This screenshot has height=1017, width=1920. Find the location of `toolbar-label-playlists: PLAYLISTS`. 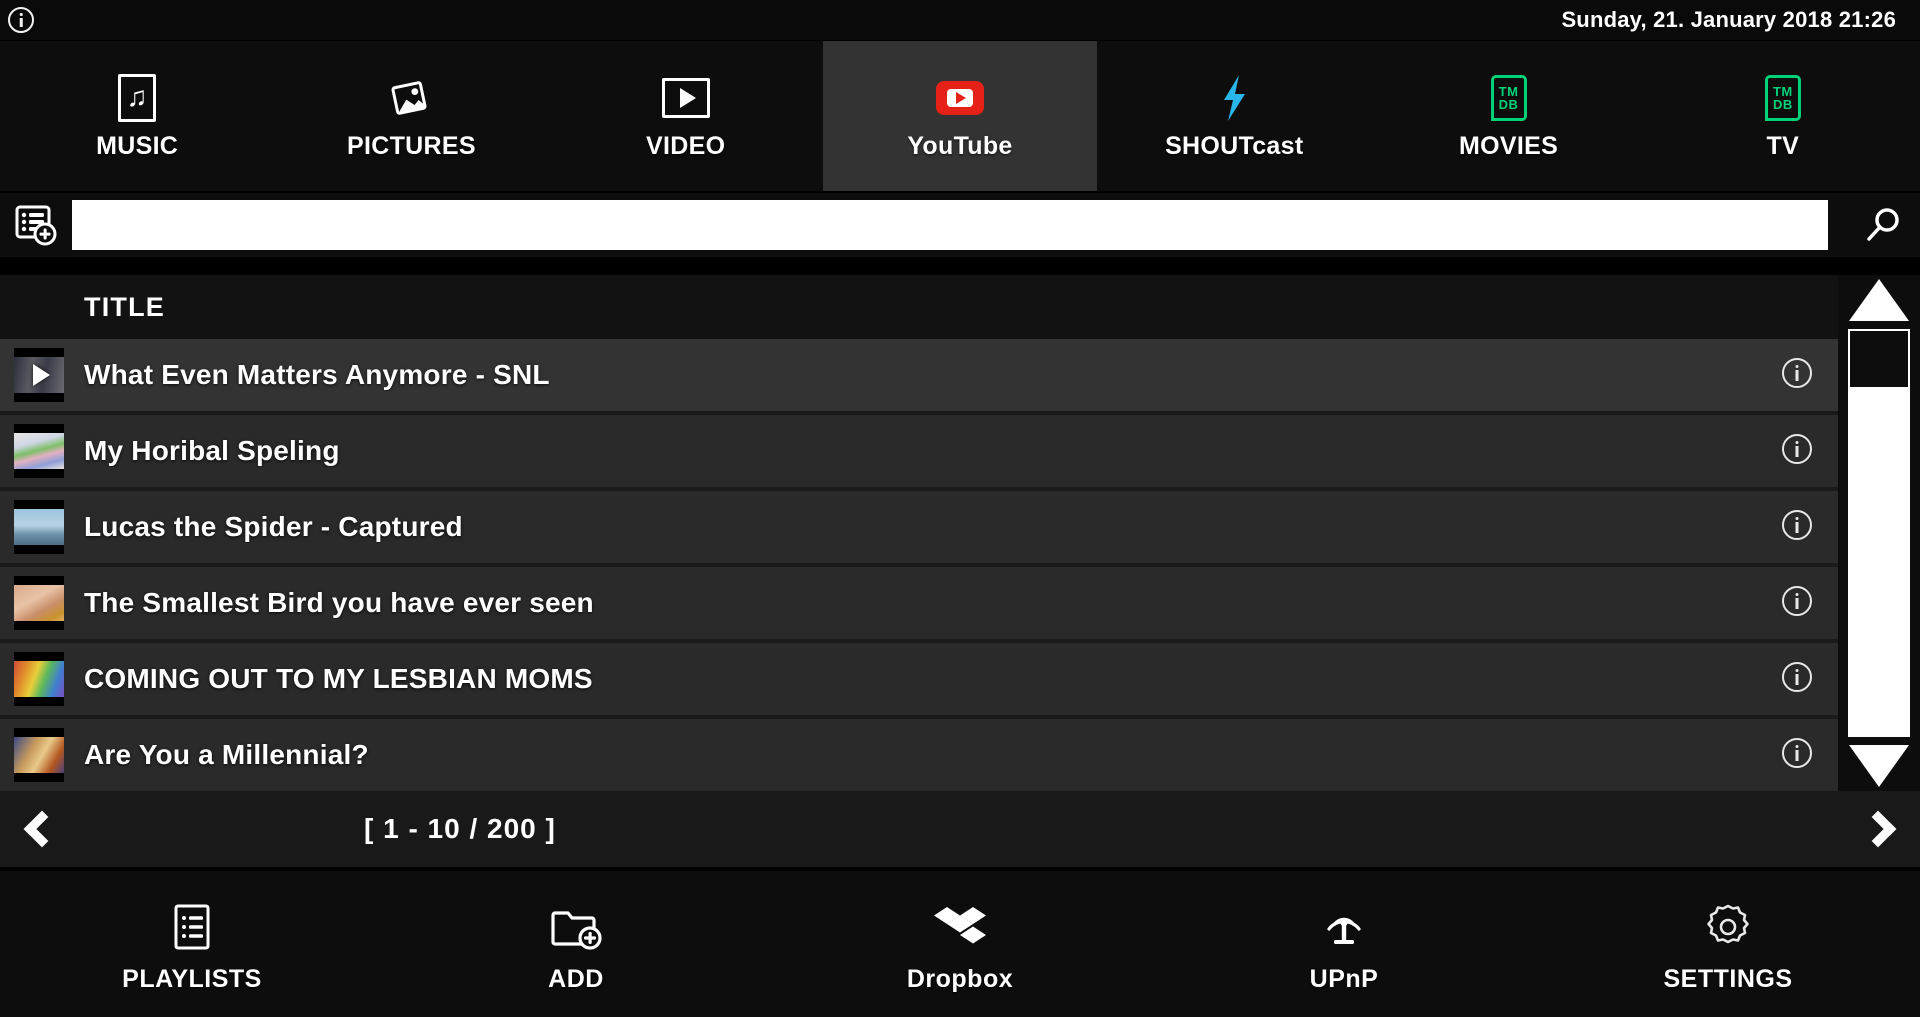

toolbar-label-playlists: PLAYLISTS is located at coordinates (192, 978).